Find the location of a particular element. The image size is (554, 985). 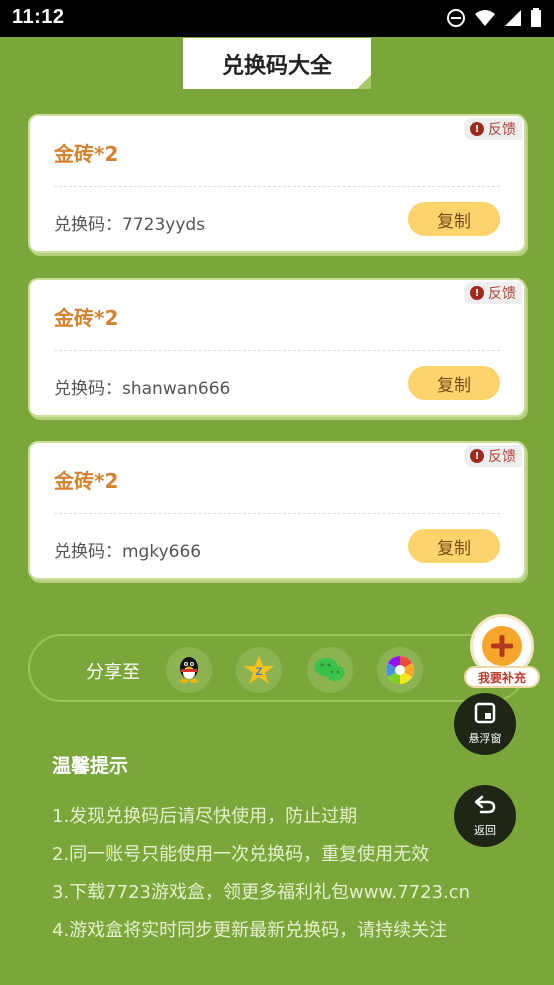

wechat-icon is located at coordinates (330, 670).